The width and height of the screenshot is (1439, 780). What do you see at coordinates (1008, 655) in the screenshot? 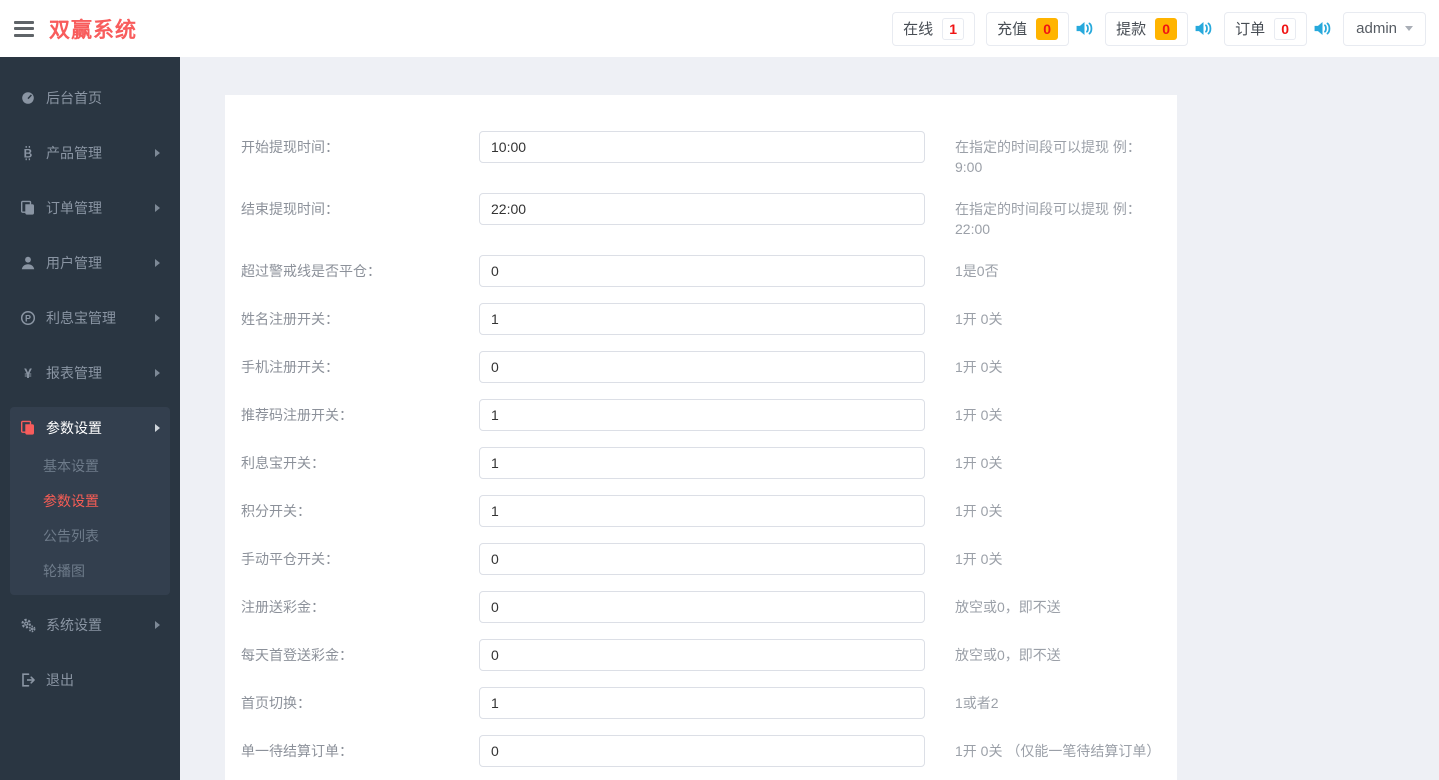
I see `daily-login-bonus-hint: 放空或0，即不送` at bounding box center [1008, 655].